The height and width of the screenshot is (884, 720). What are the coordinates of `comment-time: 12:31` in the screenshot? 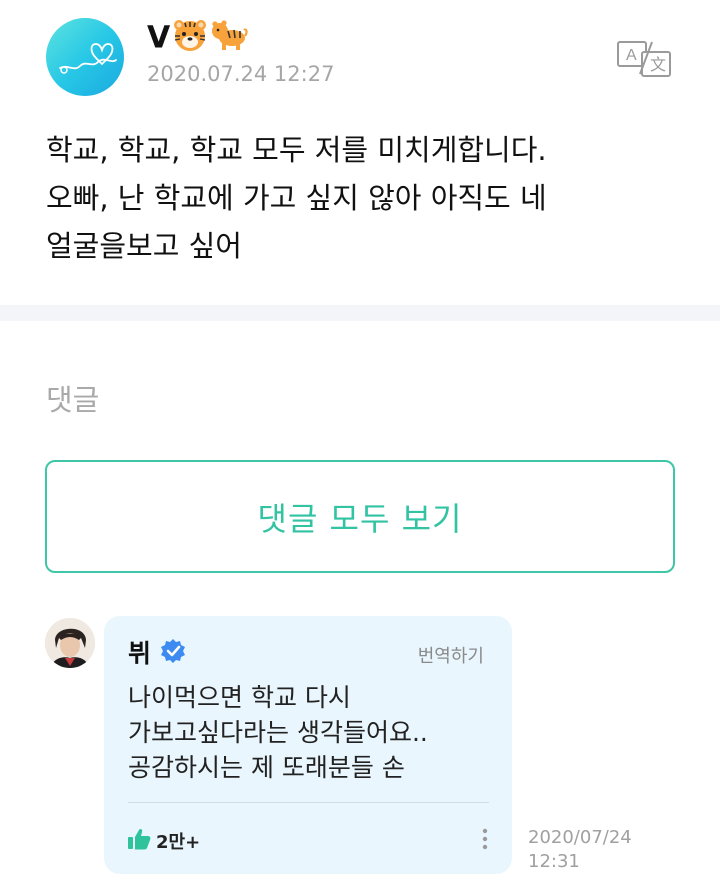 It's located at (554, 861).